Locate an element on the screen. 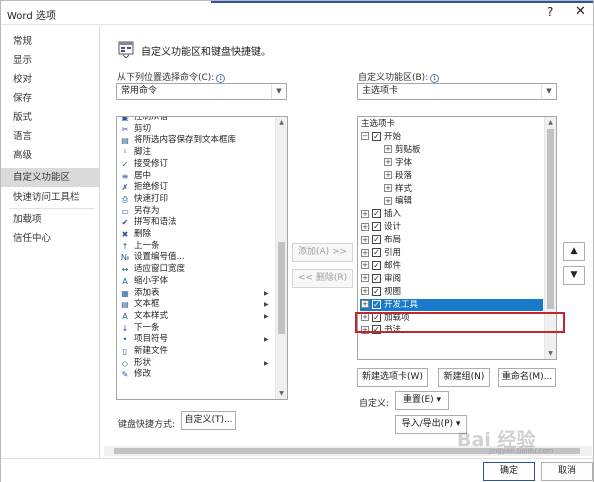 The width and height of the screenshot is (594, 482). cancel-button: 取消 is located at coordinates (567, 471).